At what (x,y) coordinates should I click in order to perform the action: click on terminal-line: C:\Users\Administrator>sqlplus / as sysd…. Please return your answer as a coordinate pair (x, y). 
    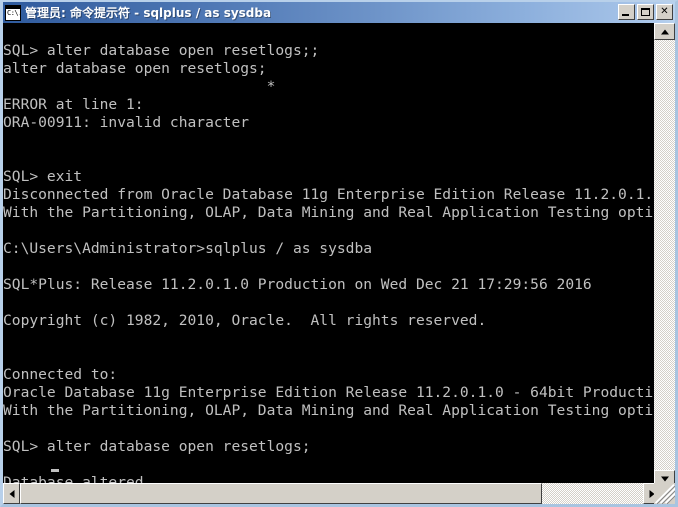
    Looking at the image, I should click on (188, 248).